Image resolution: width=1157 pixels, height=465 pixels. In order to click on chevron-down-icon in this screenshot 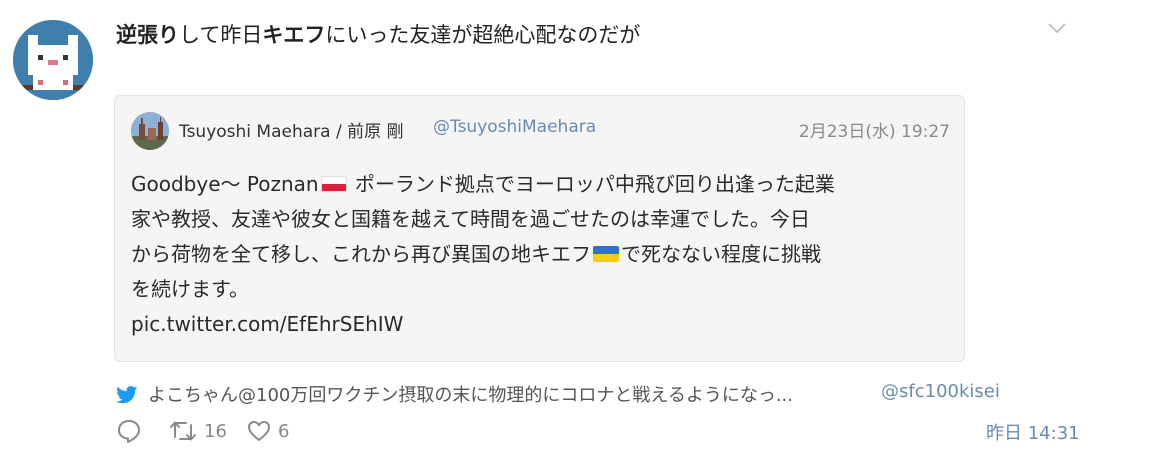, I will do `click(1057, 28)`.